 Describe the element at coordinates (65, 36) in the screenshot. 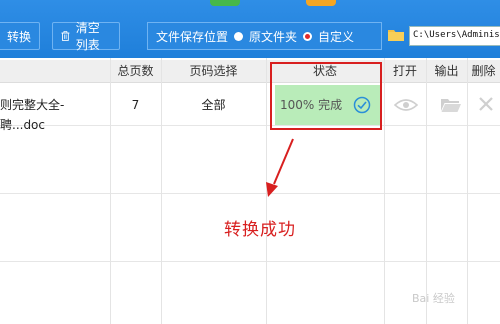

I see `trash-icon` at that location.